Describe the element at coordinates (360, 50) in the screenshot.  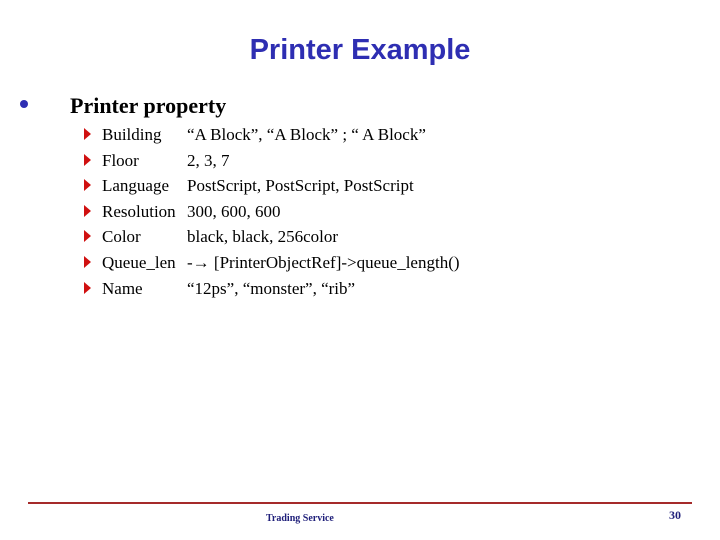
I see `slide-title: Printer Example` at that location.